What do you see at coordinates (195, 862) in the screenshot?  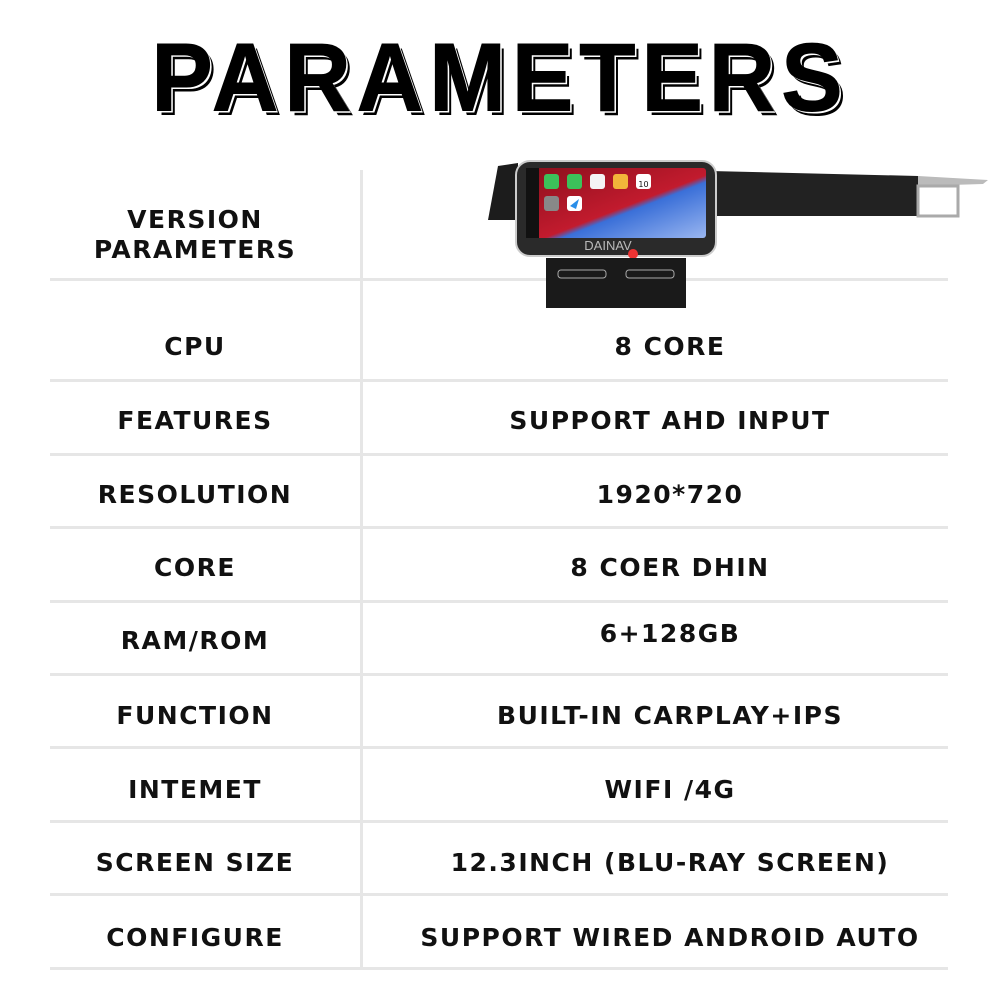 I see `row-label-screen-size: SCREEN SIZE` at bounding box center [195, 862].